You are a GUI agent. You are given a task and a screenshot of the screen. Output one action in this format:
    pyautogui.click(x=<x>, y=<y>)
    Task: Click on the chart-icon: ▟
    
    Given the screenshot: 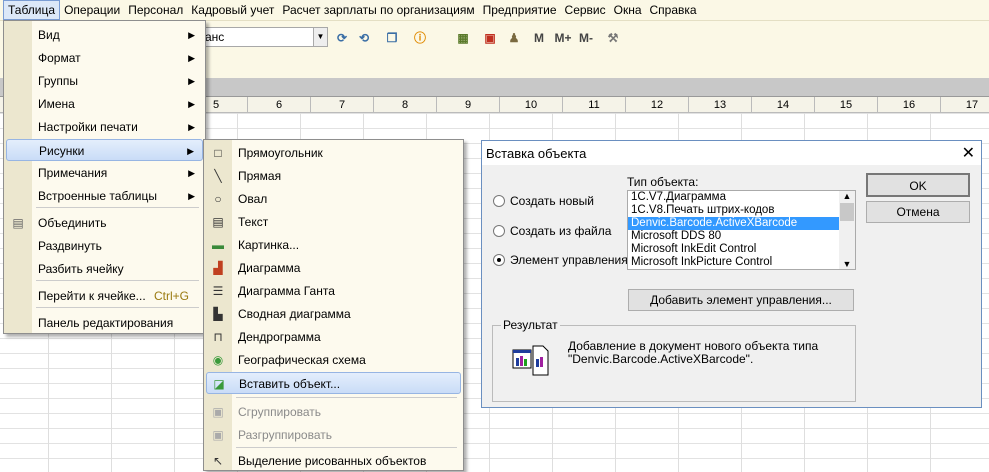 What is the action you would take?
    pyautogui.click(x=218, y=268)
    